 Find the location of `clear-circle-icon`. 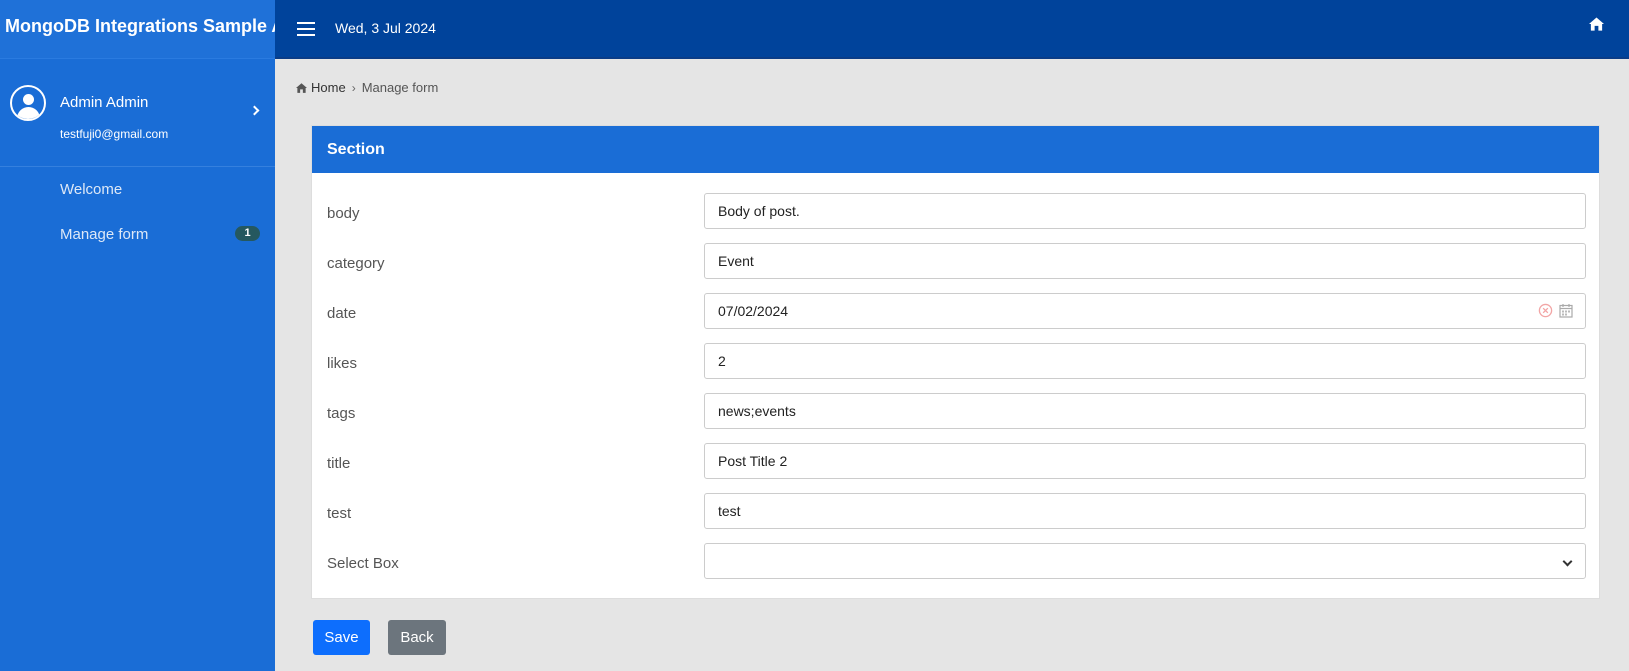

clear-circle-icon is located at coordinates (1545, 310).